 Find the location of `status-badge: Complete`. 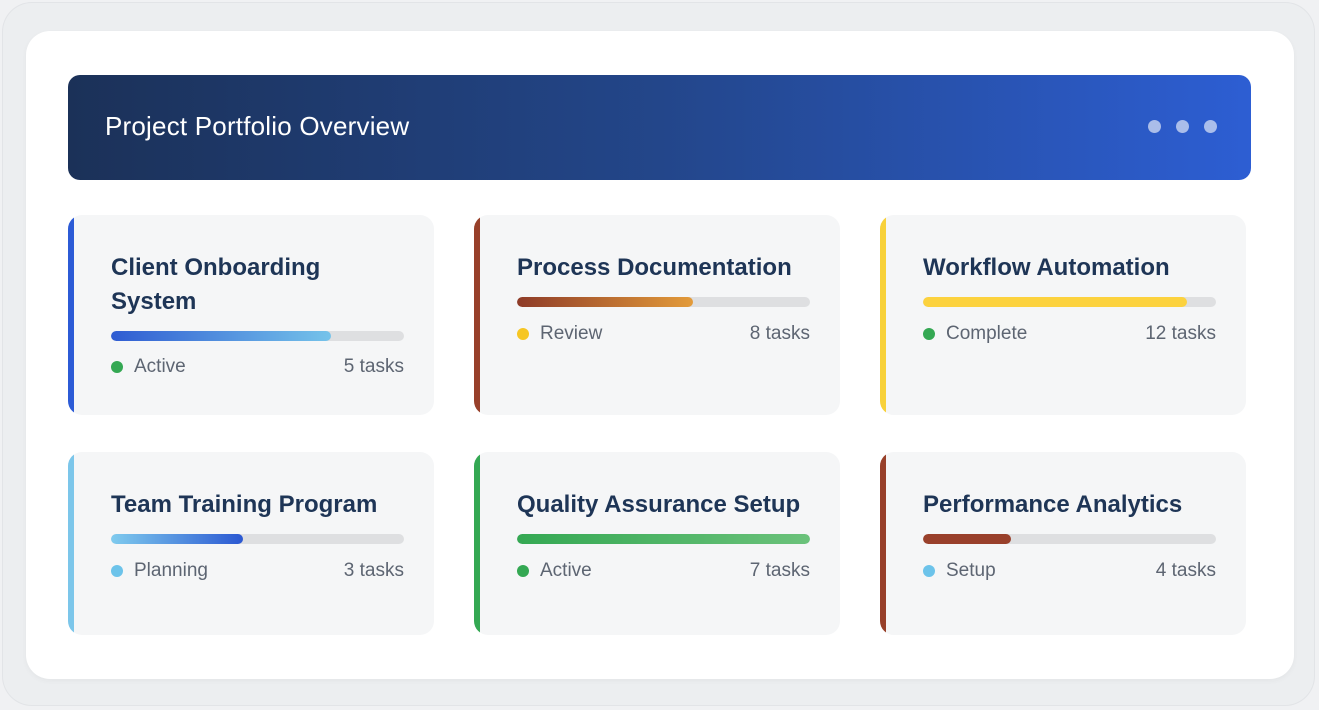

status-badge: Complete is located at coordinates (975, 334).